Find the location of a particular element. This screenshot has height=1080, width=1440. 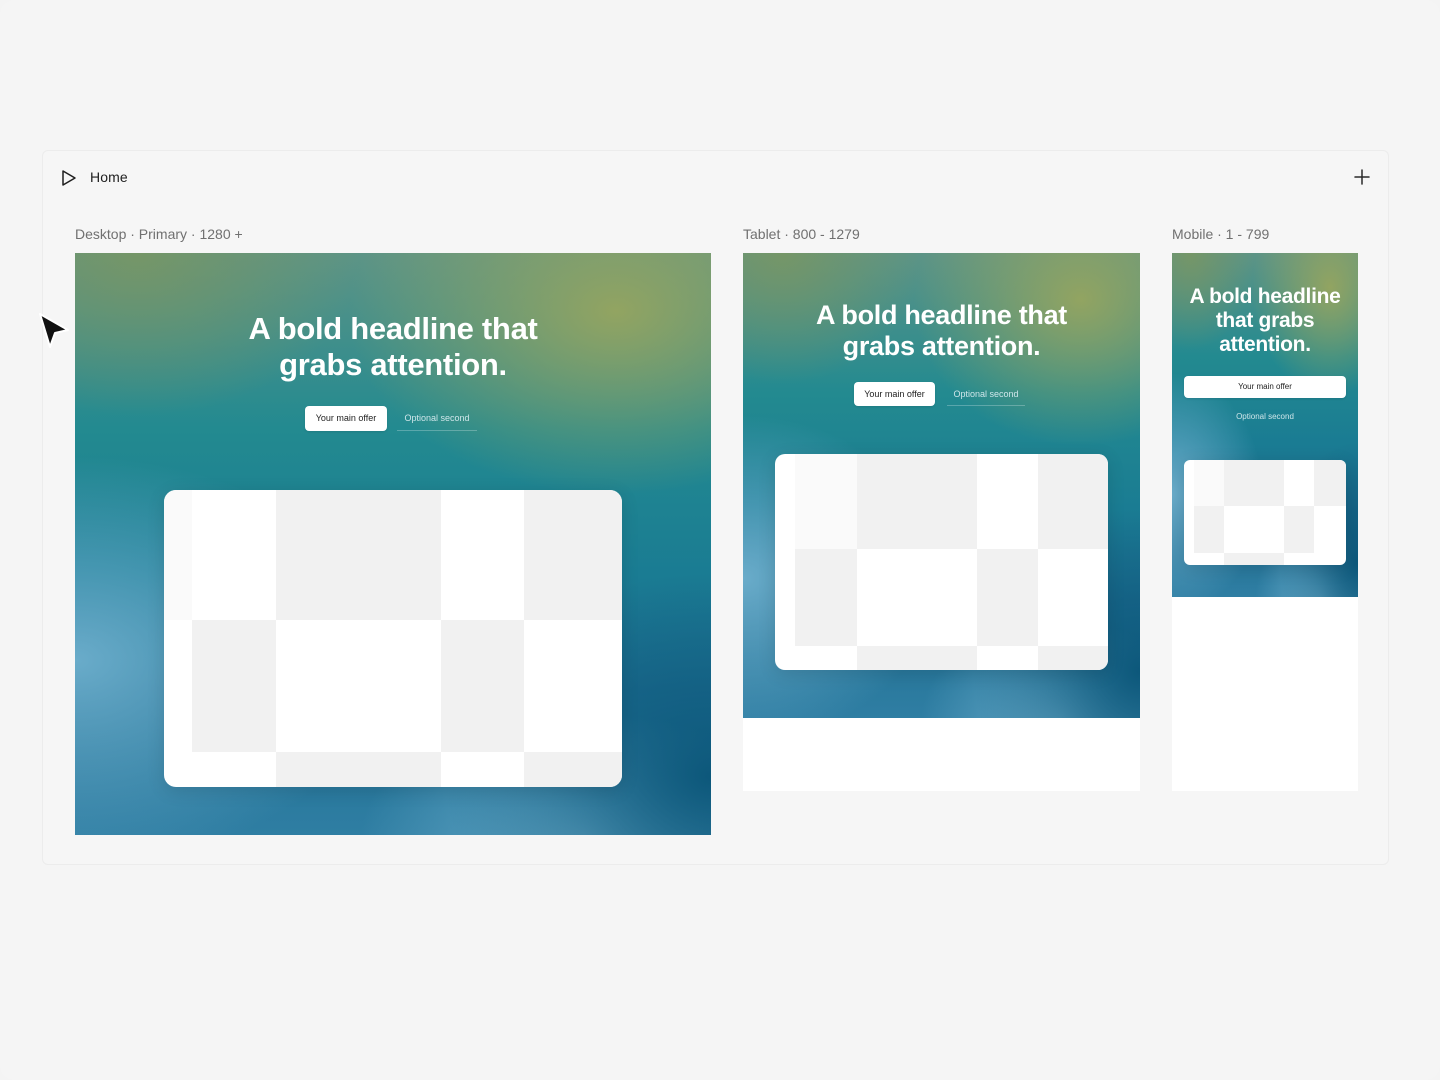

breakpoint-label-tablet: Tablet · 800 - 1279 is located at coordinates (801, 234).